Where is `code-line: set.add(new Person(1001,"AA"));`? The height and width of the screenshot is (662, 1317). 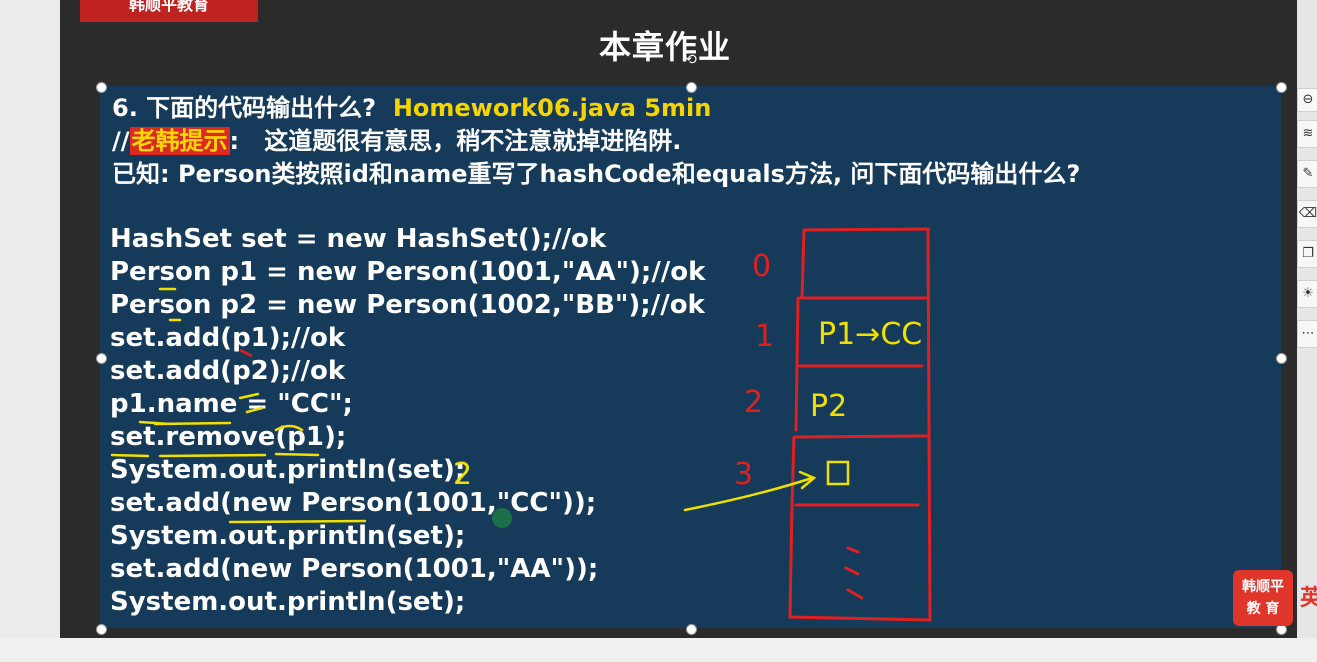 code-line: set.add(new Person(1001,"AA")); is located at coordinates (354, 569).